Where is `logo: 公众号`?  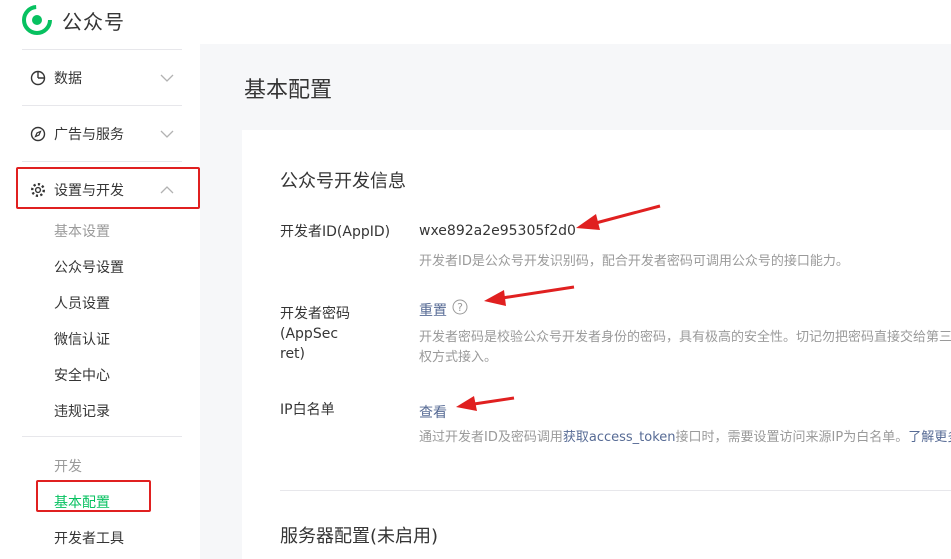
logo: 公众号 is located at coordinates (73, 20).